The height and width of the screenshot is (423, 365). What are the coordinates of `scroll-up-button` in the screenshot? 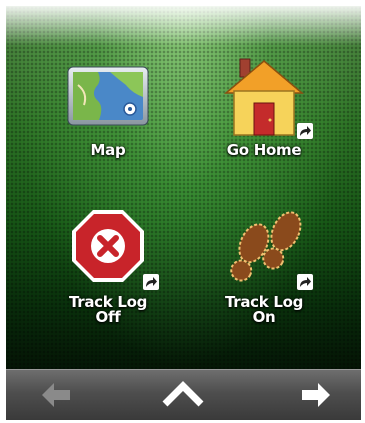 It's located at (183, 395).